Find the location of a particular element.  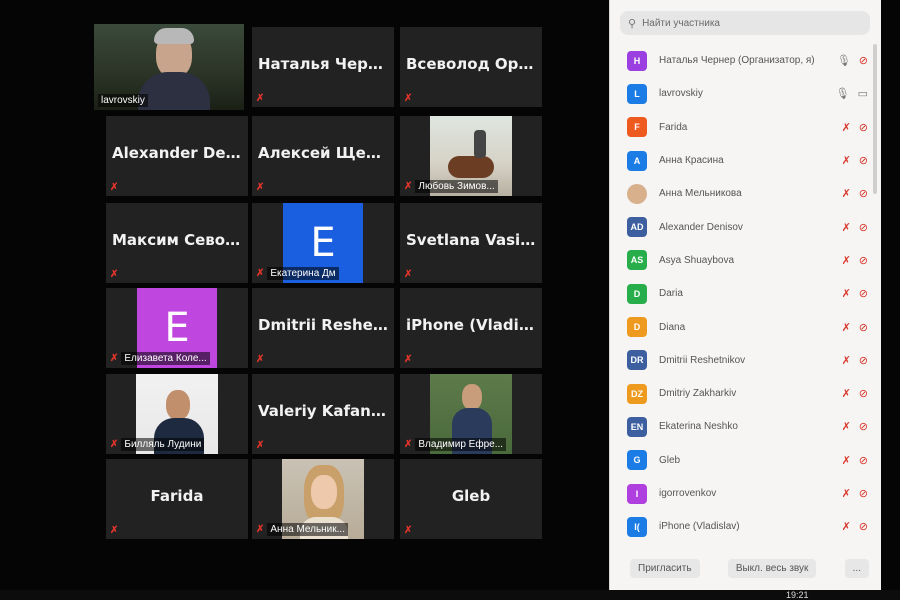

participant-search: ⚲ Найти участника is located at coordinates (745, 23).